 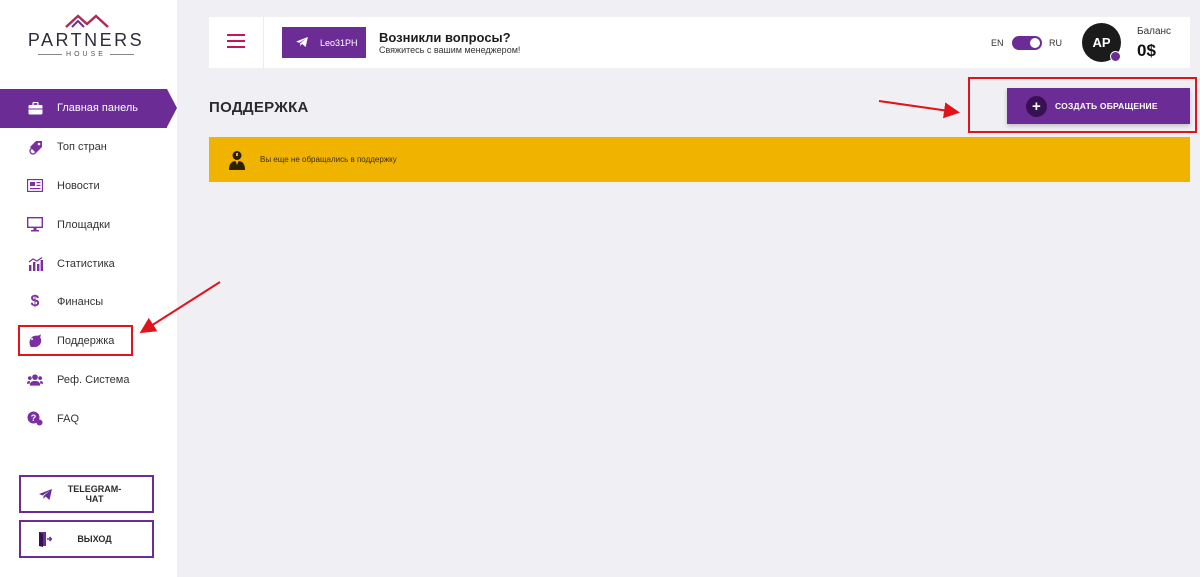 I want to click on monitor-icon, so click(x=35, y=225).